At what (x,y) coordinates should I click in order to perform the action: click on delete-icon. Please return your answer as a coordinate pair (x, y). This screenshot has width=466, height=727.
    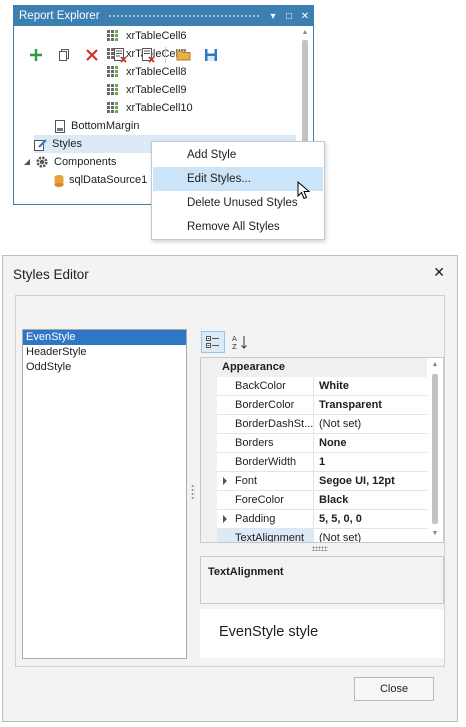
    Looking at the image, I should click on (92, 55).